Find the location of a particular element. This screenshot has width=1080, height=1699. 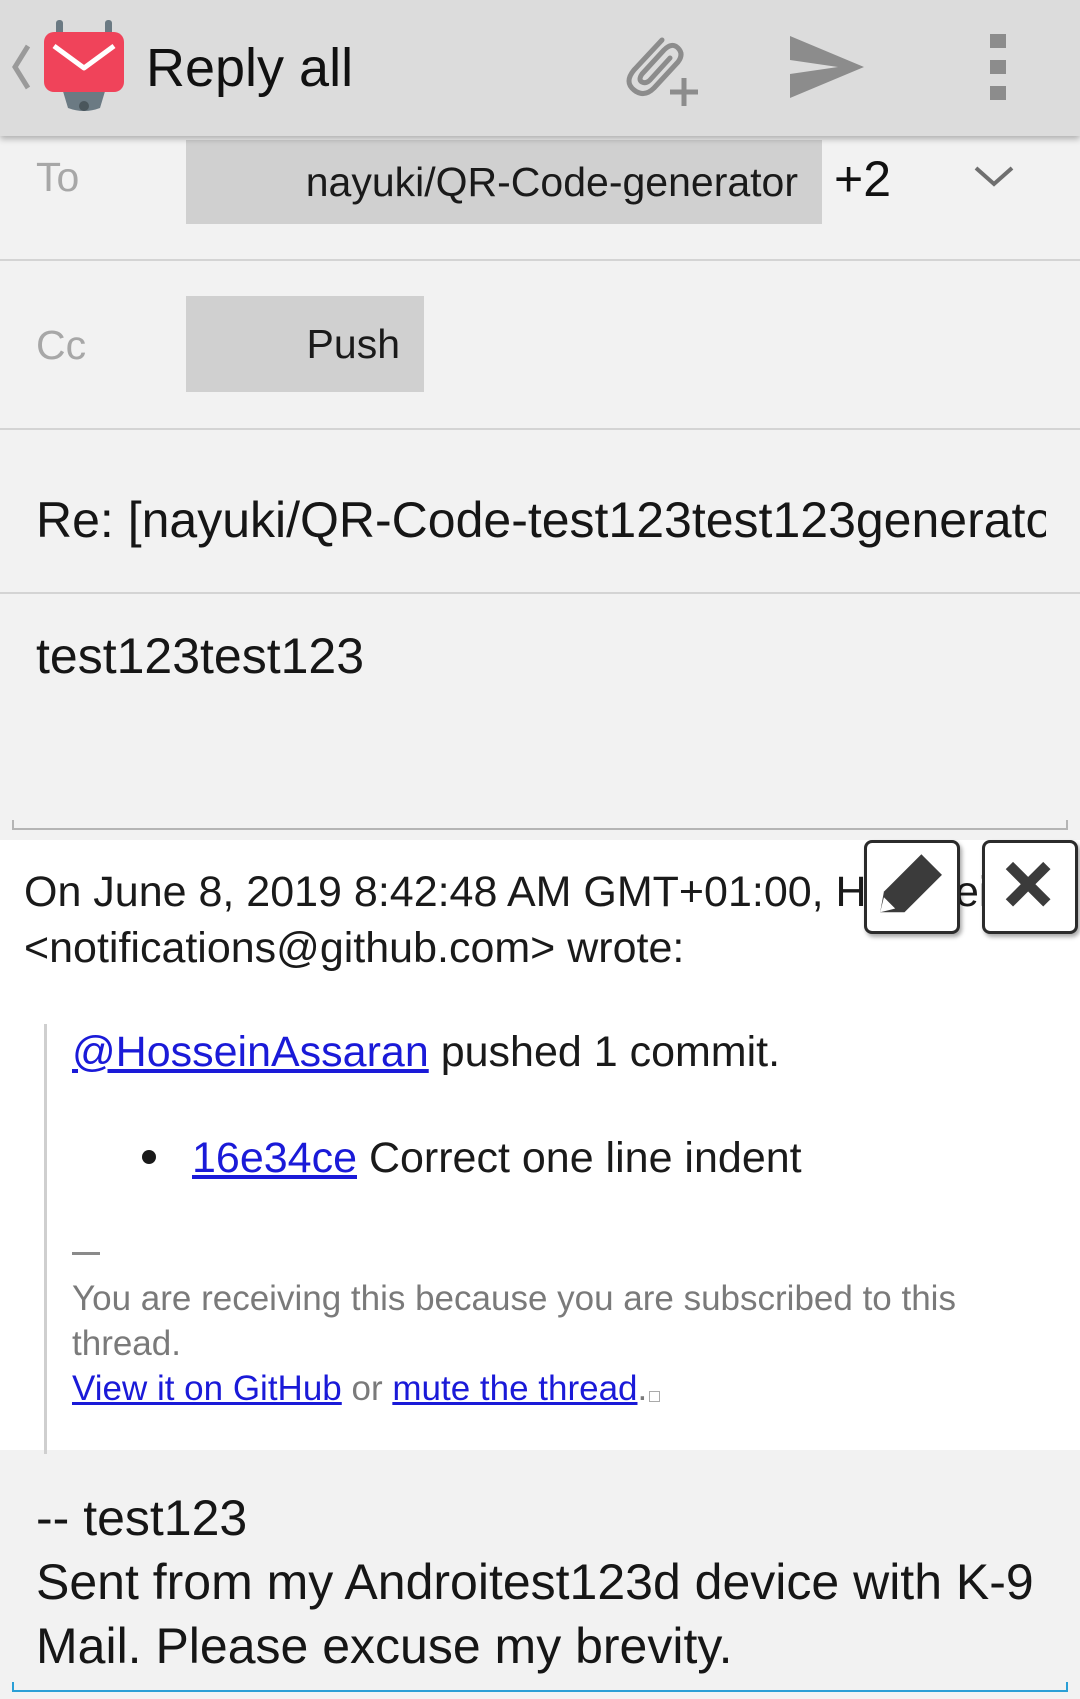

mute-thread-link: mute the thread is located at coordinates (514, 1388).